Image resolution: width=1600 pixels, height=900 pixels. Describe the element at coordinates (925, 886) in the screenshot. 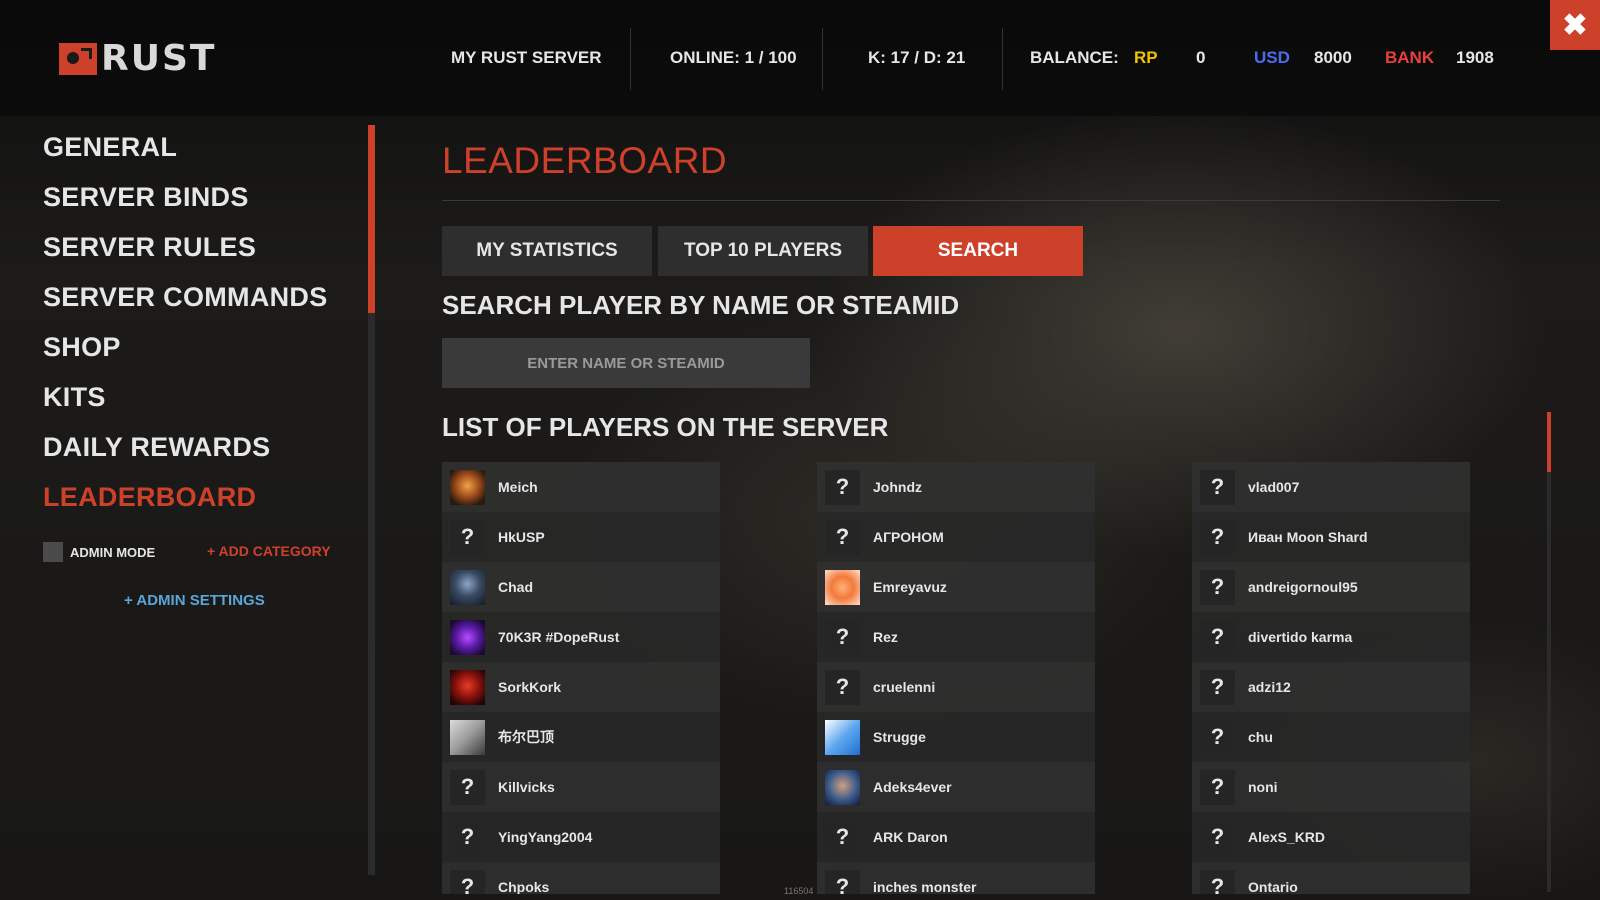

I see `player-name: inches monster` at that location.